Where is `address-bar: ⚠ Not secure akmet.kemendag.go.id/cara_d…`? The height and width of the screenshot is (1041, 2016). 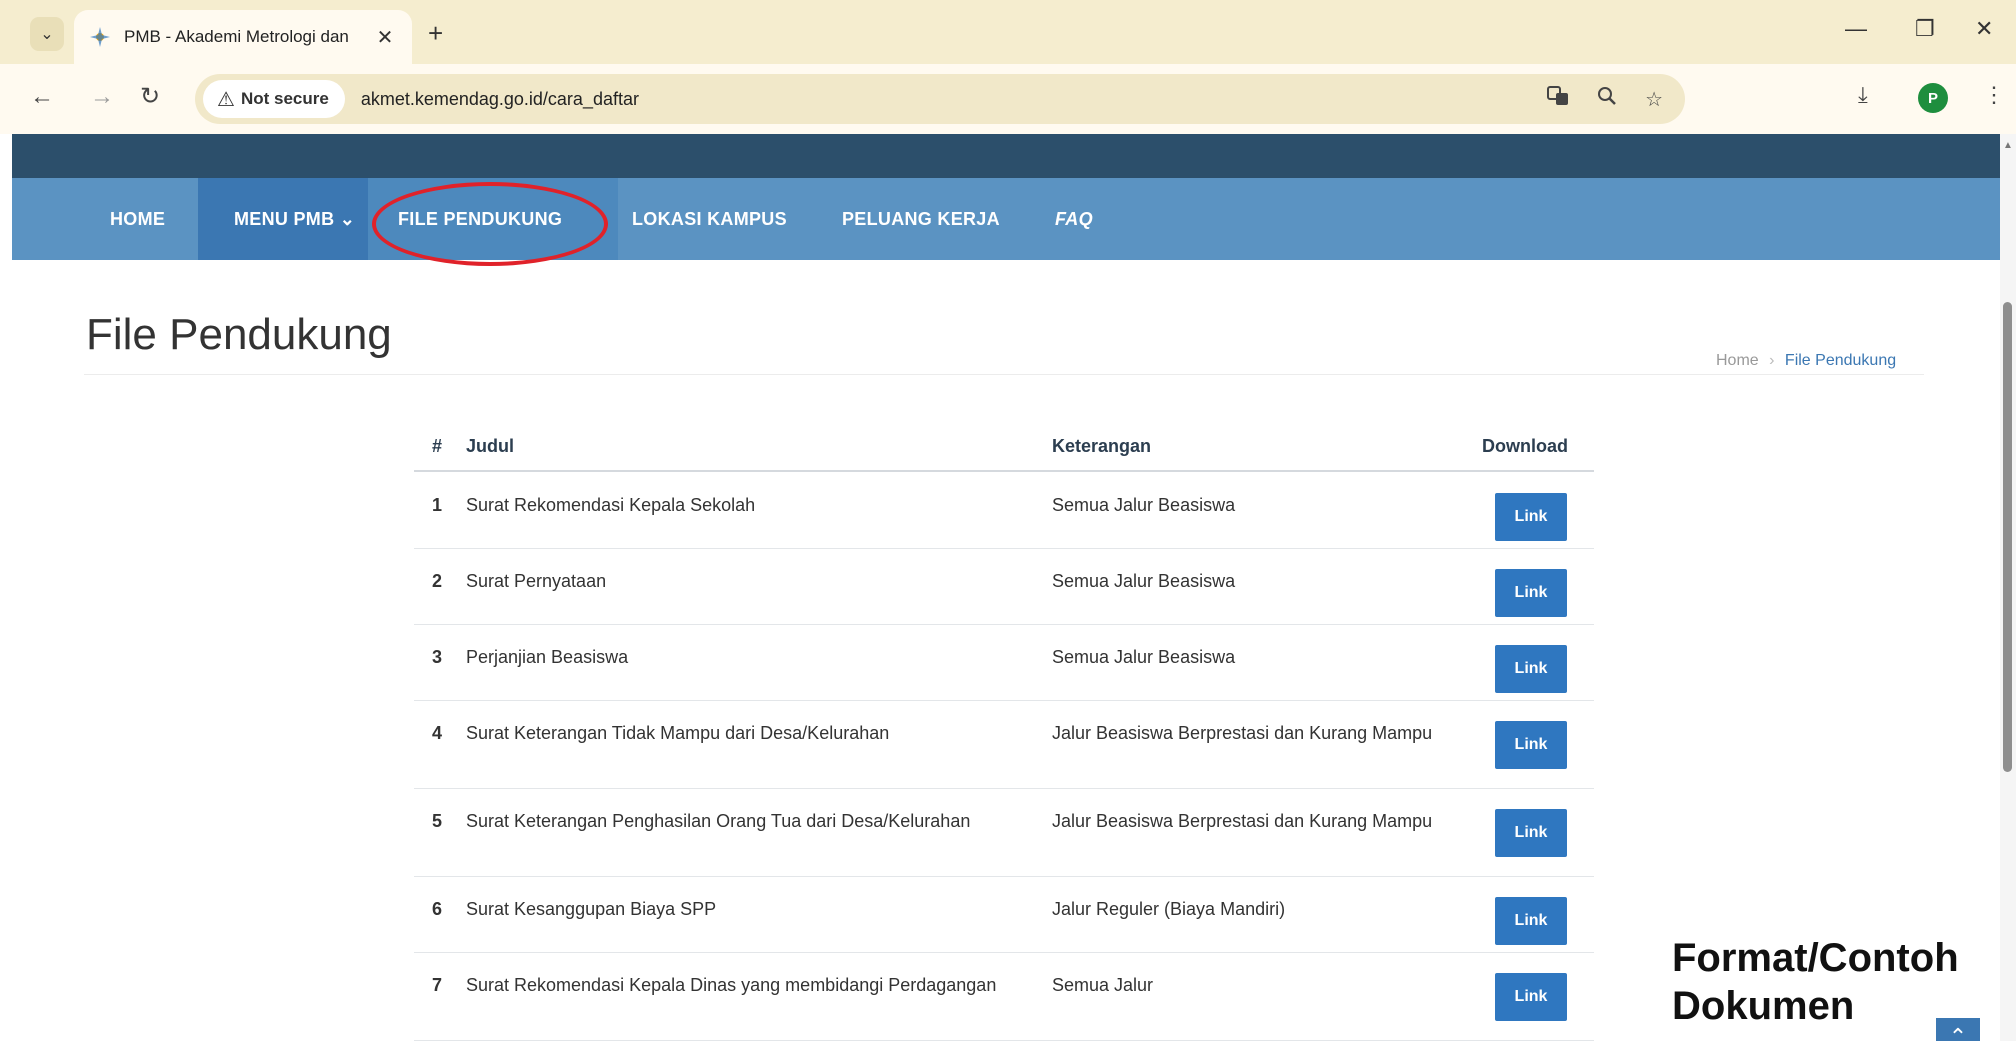 address-bar: ⚠ Not secure akmet.kemendag.go.id/cara_d… is located at coordinates (940, 99).